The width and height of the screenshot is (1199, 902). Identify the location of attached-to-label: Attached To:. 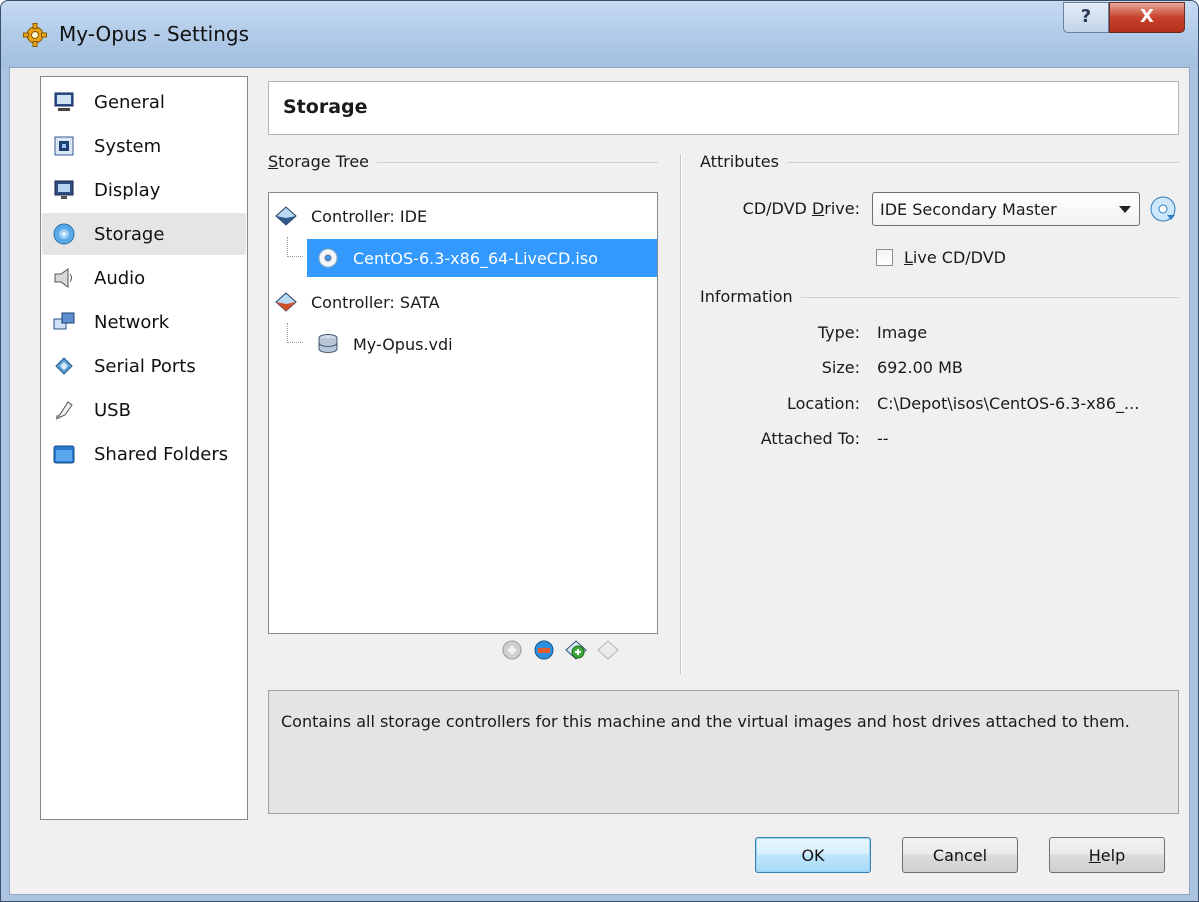
(810, 438).